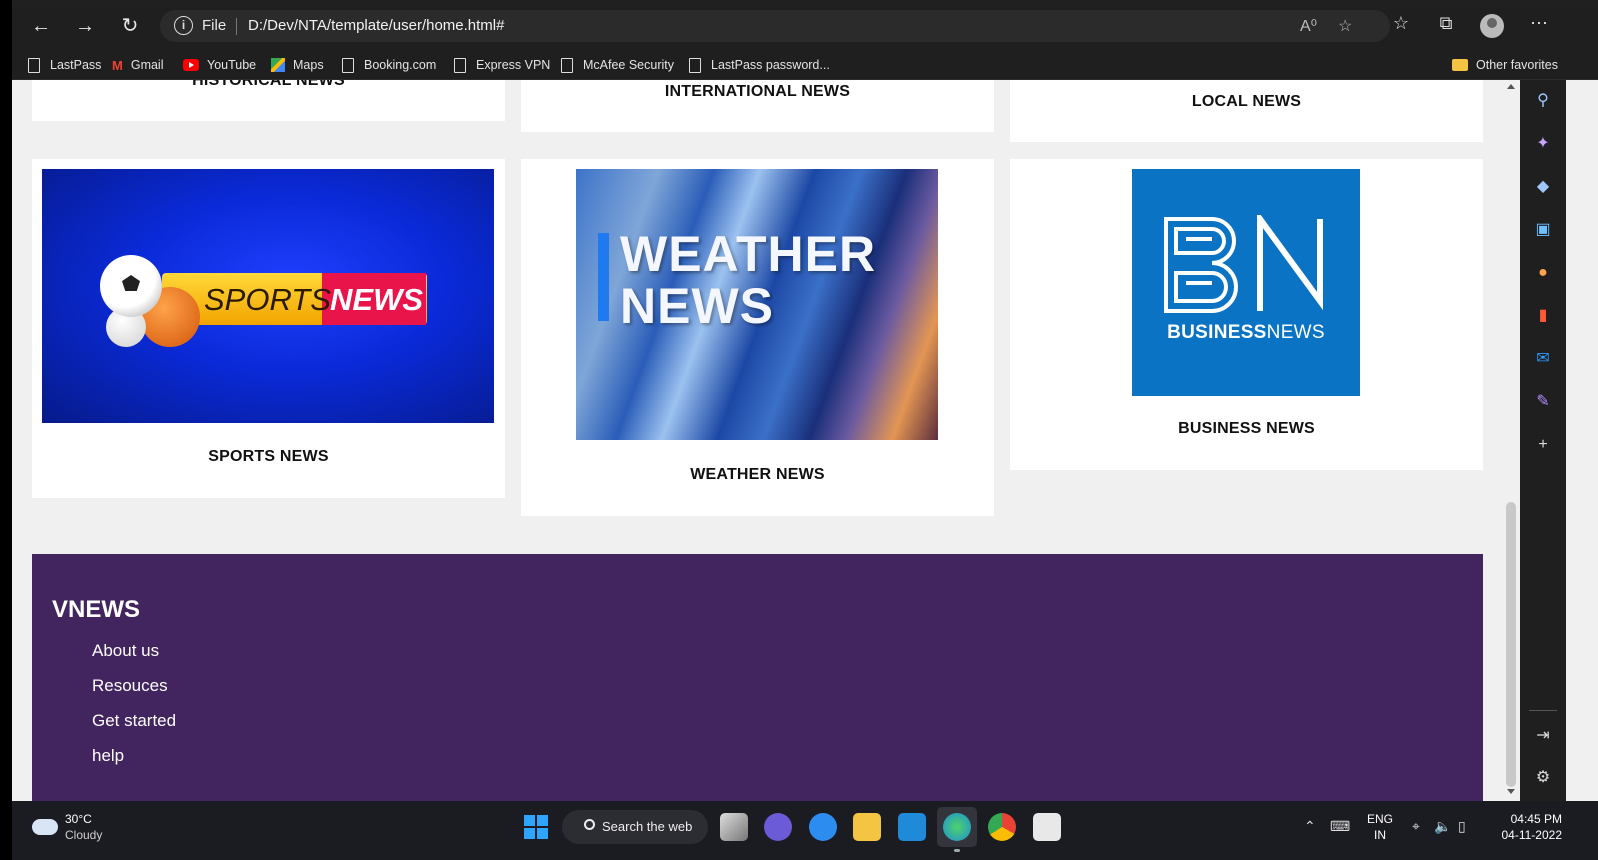 The width and height of the screenshot is (1598, 860). Describe the element at coordinates (1492, 26) in the screenshot. I see `profile-avatar` at that location.